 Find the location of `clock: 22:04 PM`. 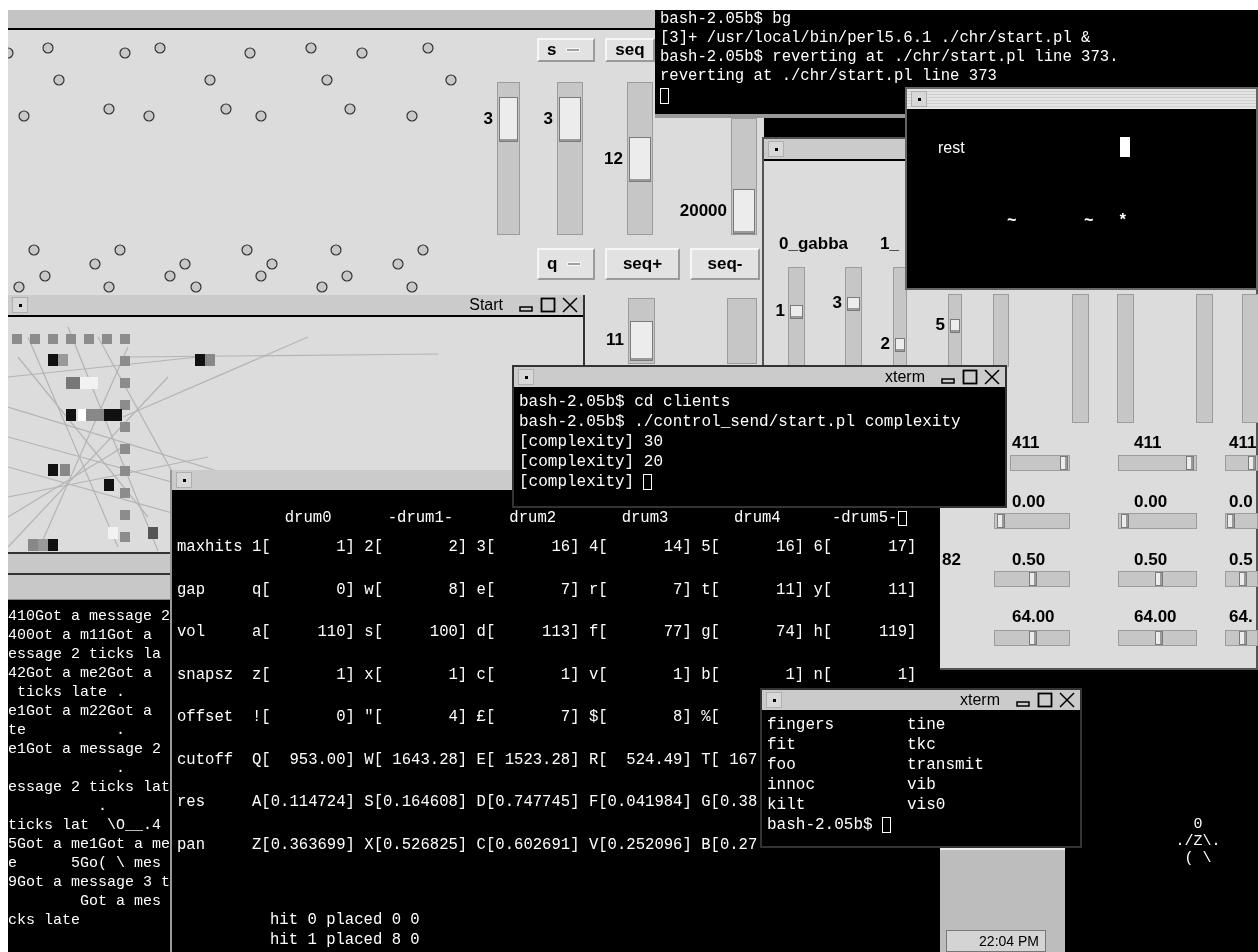

clock: 22:04 PM is located at coordinates (996, 941).